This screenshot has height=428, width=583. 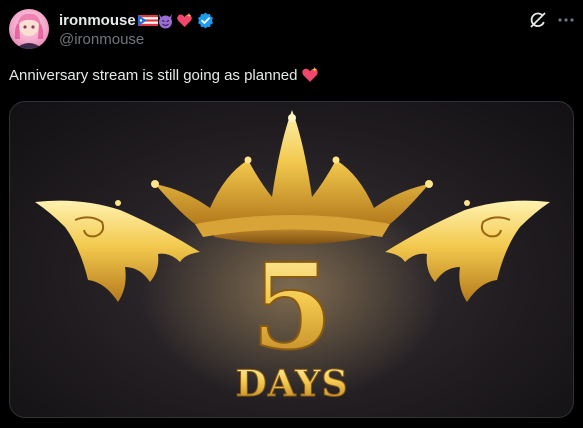 What do you see at coordinates (566, 20) in the screenshot?
I see `more-options-icon` at bounding box center [566, 20].